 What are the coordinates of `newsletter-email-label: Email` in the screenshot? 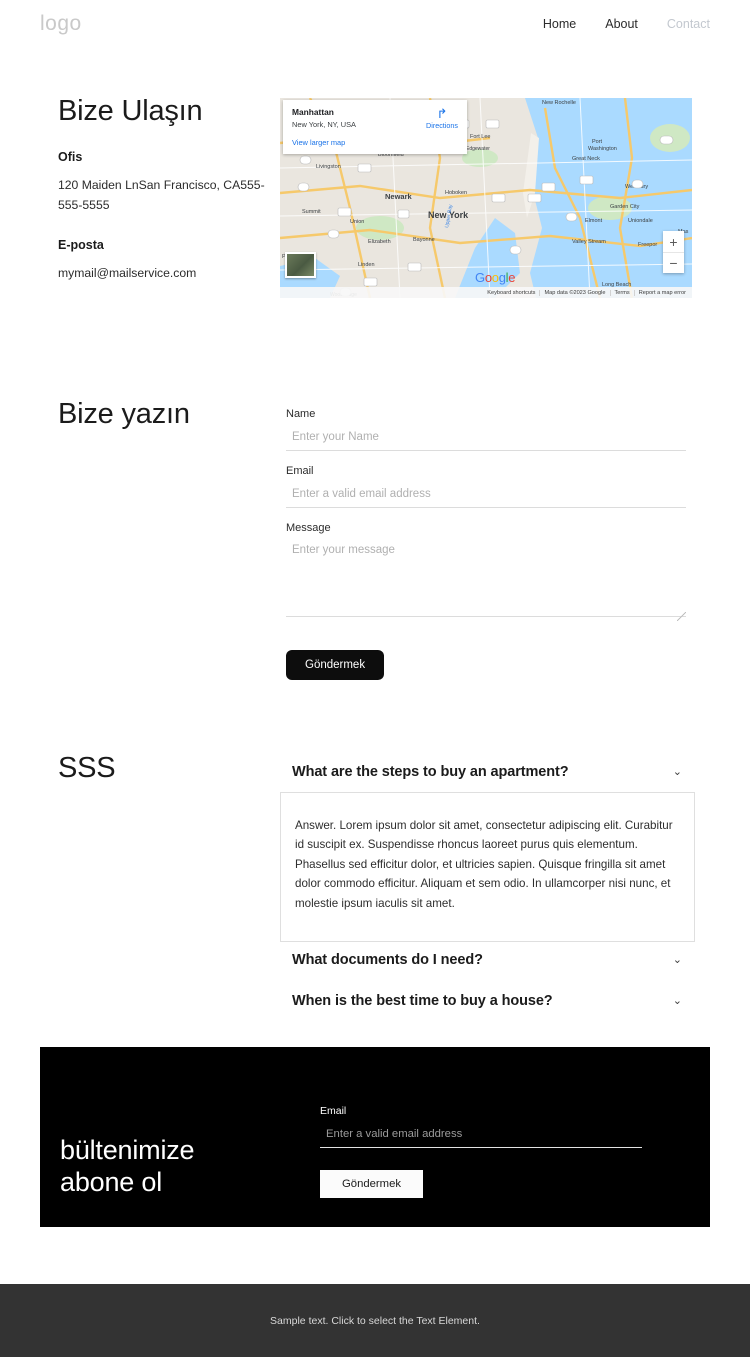 It's located at (333, 1111).